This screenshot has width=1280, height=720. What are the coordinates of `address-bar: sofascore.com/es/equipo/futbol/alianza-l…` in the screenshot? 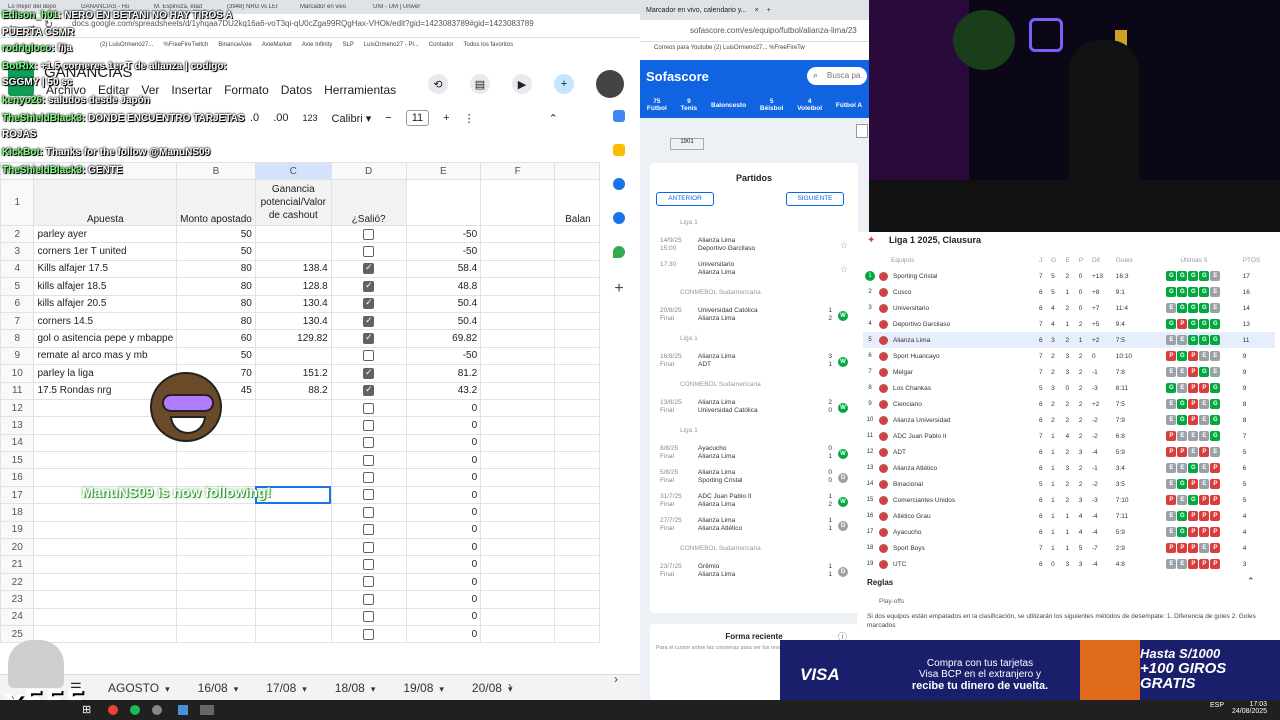 It's located at (754, 31).